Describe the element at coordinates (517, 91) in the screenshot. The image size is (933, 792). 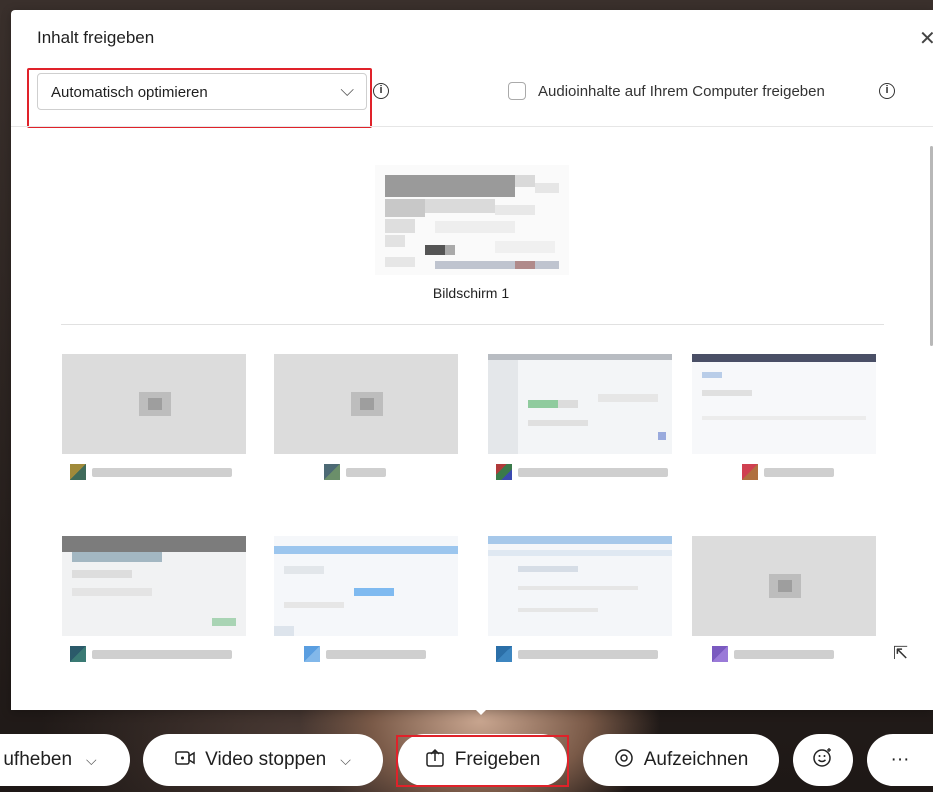
I see `audio-share-checkbox` at that location.